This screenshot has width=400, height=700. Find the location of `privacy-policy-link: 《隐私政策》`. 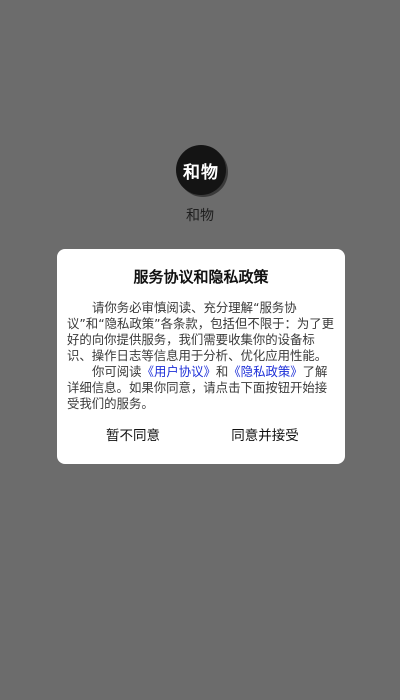

privacy-policy-link: 《隐私政策》 is located at coordinates (265, 371).